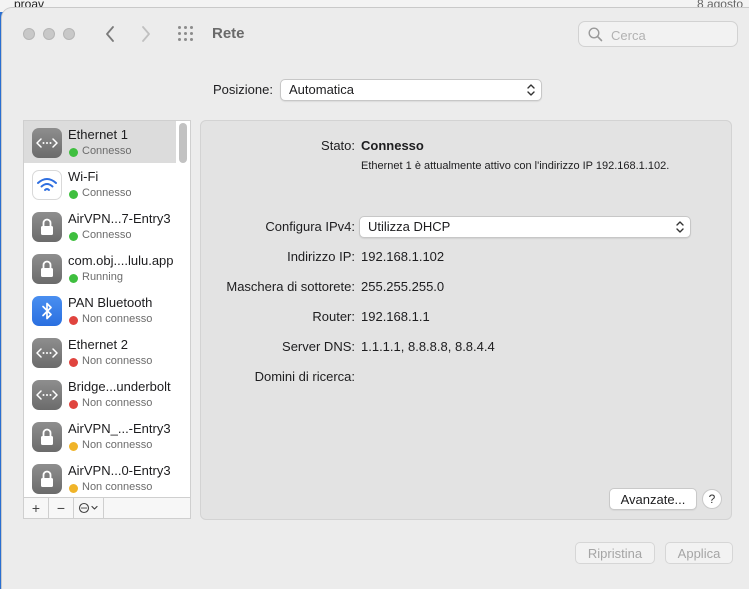  What do you see at coordinates (428, 346) in the screenshot?
I see `dns-server-value: 1.1.1.1, 8.8.8.8, 8.8.4.4` at bounding box center [428, 346].